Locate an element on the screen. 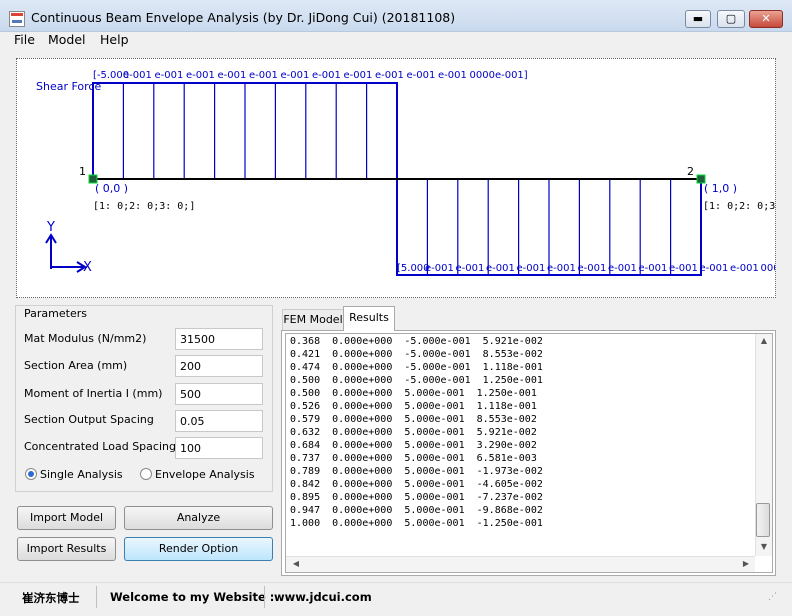  mat-modulus-label: Mat Modulus (N/mm2) is located at coordinates (85, 338).